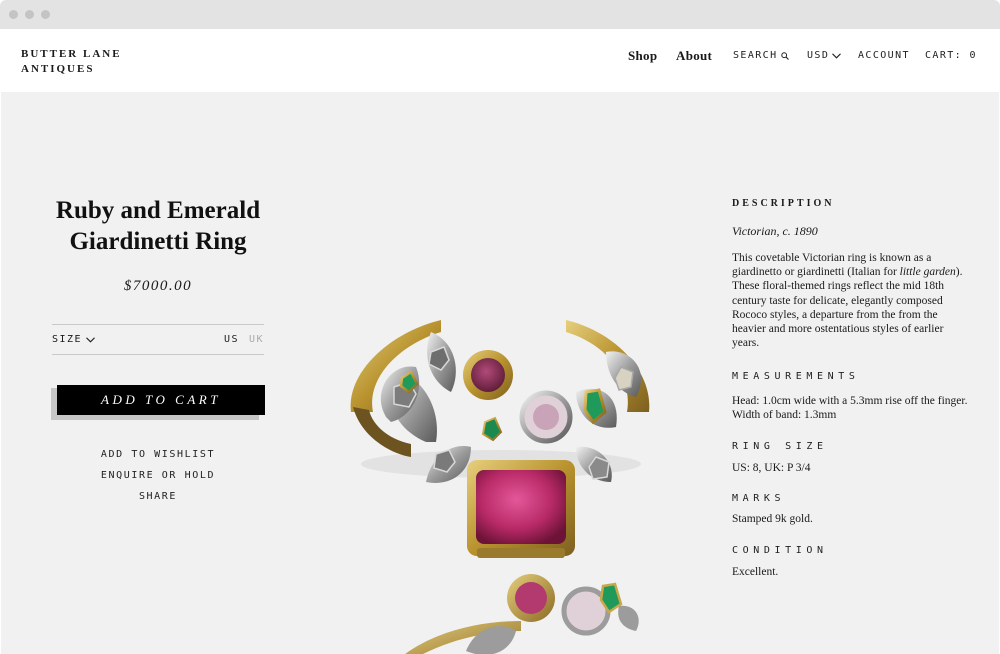 The width and height of the screenshot is (1000, 654). I want to click on nav-search-label: SEARCH, so click(755, 55).